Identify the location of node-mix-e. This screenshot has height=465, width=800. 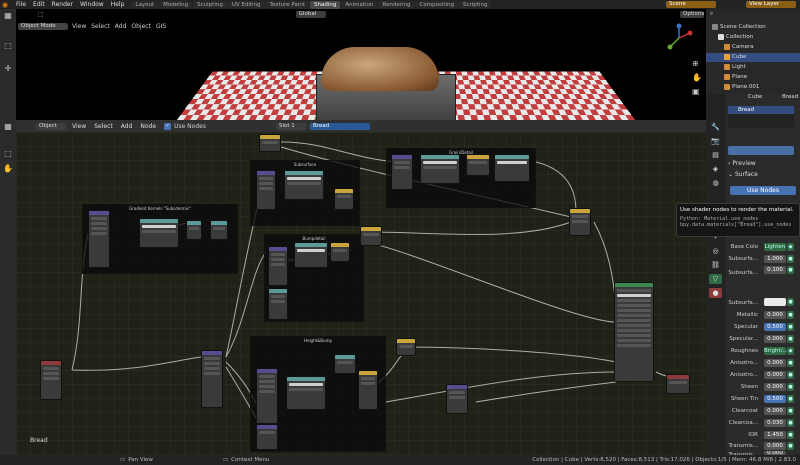
(371, 236).